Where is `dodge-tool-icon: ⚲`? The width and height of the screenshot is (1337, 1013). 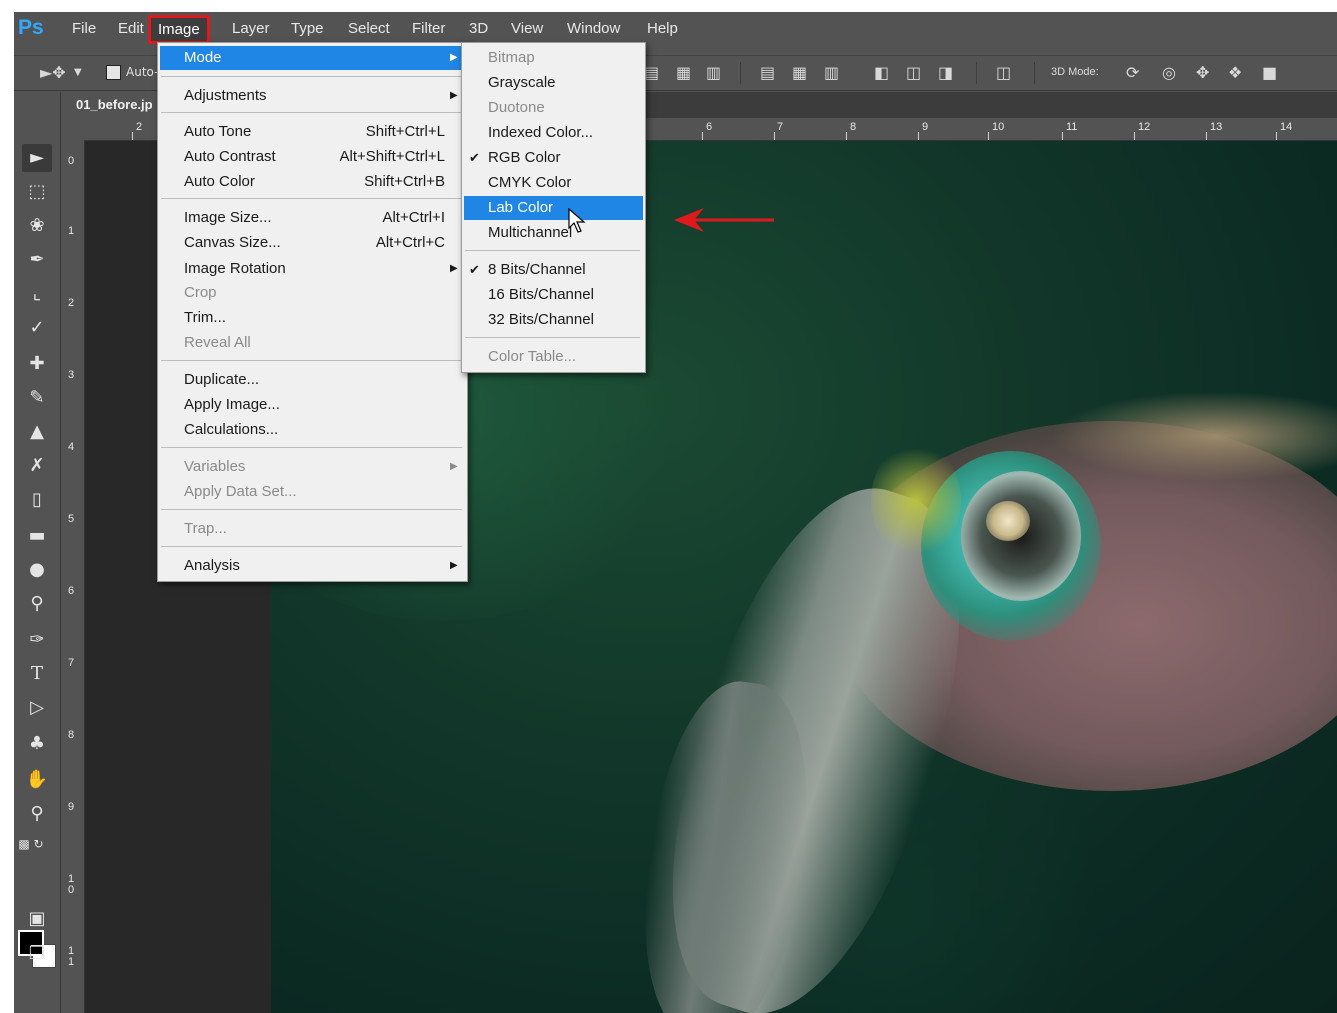 dodge-tool-icon: ⚲ is located at coordinates (37, 604).